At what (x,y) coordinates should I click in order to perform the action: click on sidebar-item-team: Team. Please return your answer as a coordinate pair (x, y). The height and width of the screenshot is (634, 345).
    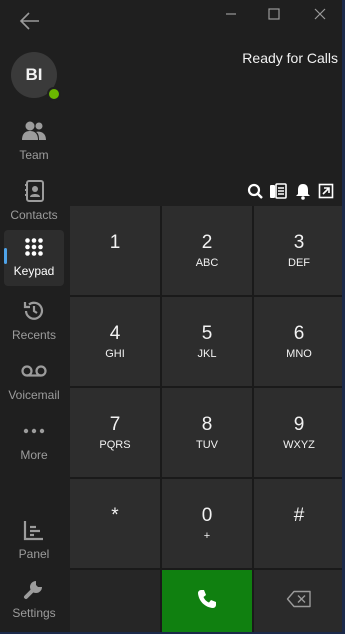
    Looking at the image, I should click on (34, 142).